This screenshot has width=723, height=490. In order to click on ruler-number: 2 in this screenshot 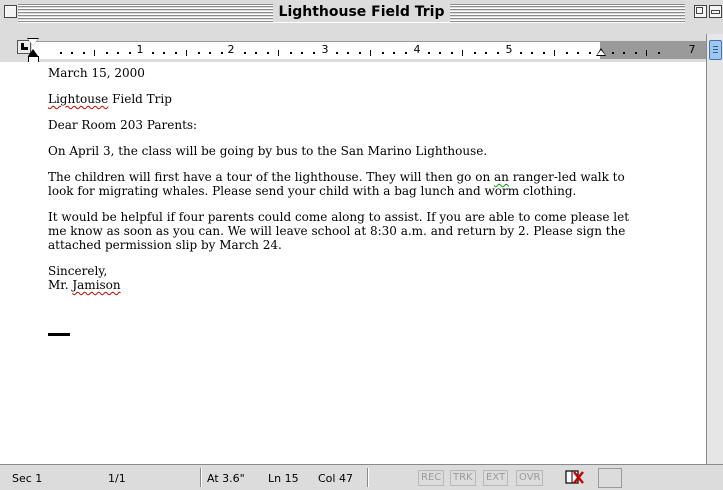, I will do `click(231, 49)`.